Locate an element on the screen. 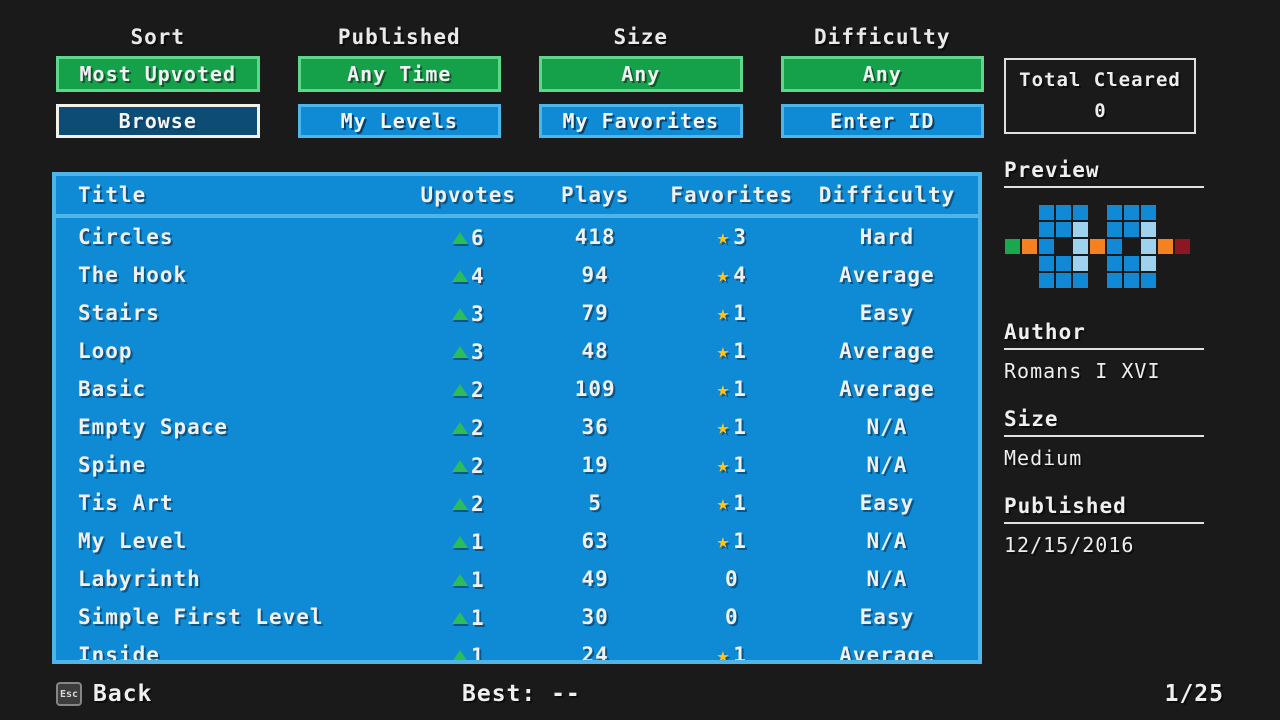 This screenshot has width=1280, height=720. author-heading: Author is located at coordinates (1104, 335).